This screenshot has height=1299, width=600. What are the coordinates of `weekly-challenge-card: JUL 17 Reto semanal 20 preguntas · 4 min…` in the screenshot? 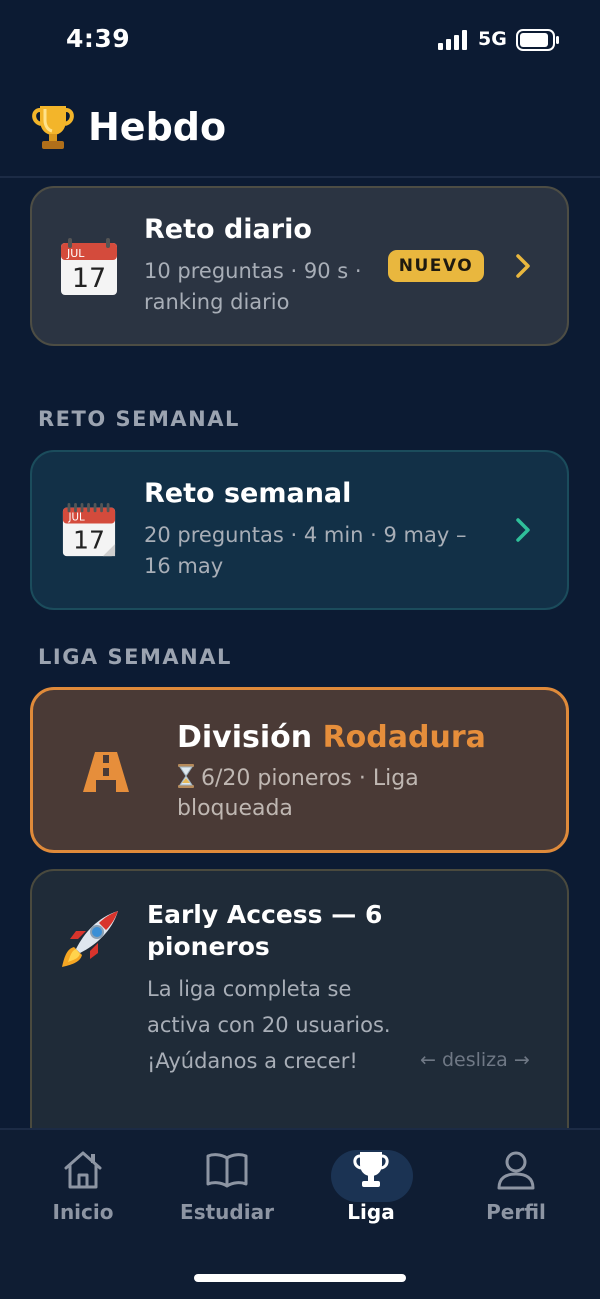 It's located at (299, 530).